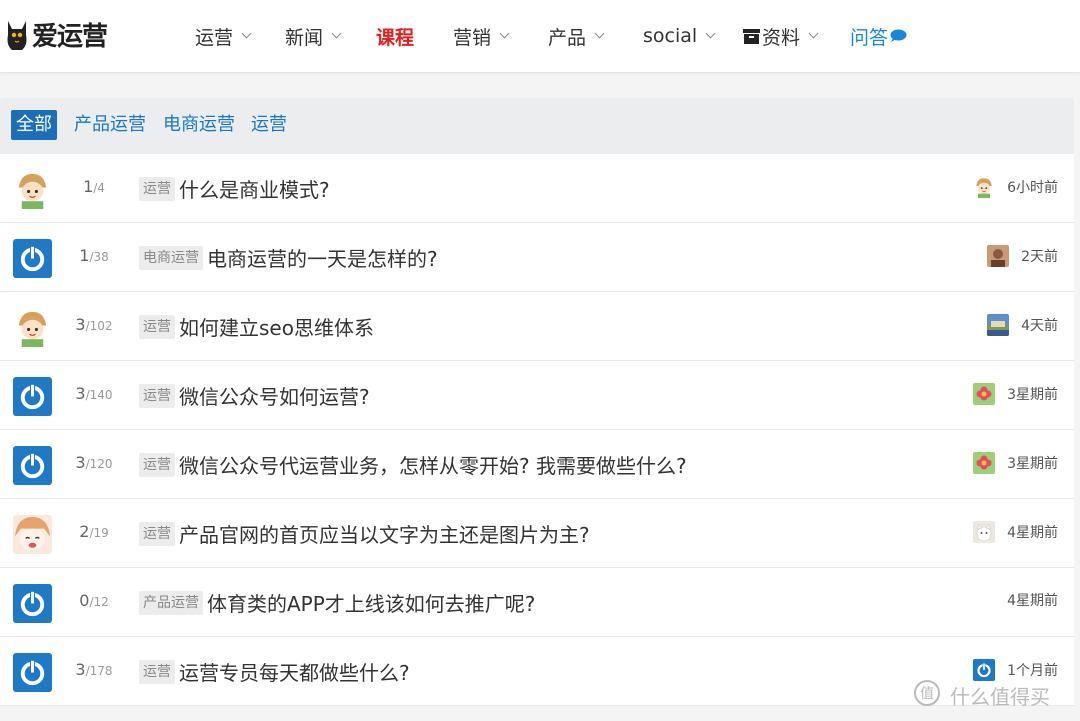 Image resolution: width=1080 pixels, height=721 pixels. Describe the element at coordinates (1039, 326) in the screenshot. I see `last-activity-time: 4天前` at that location.